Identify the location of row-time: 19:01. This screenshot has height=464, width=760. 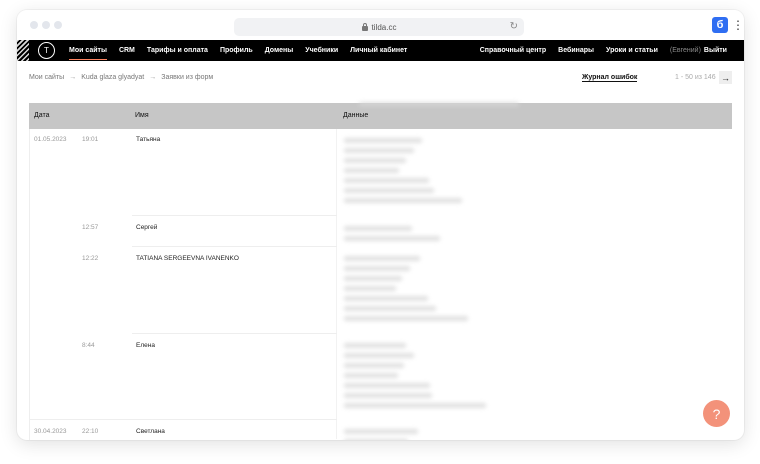
(90, 139).